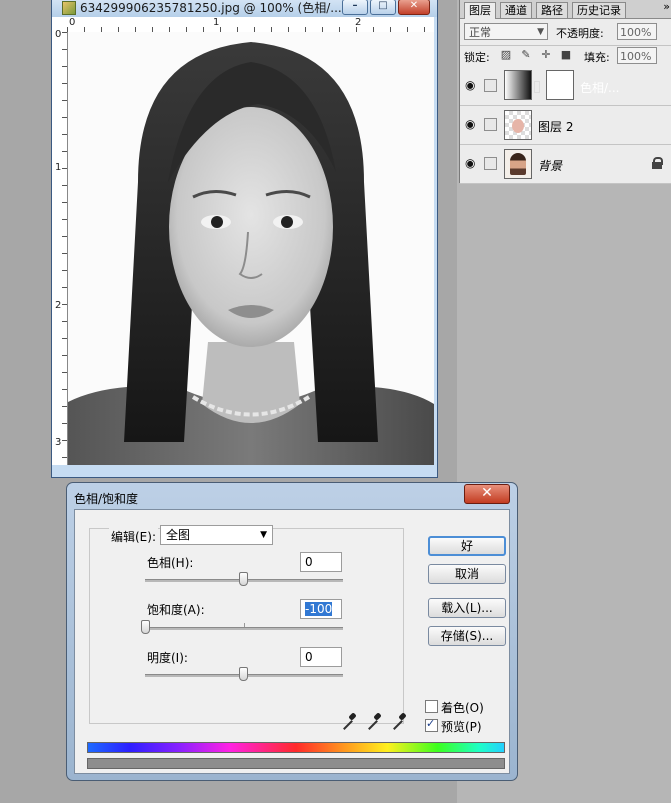 This screenshot has height=803, width=671. I want to click on ruler-v-label: 3, so click(58, 442).